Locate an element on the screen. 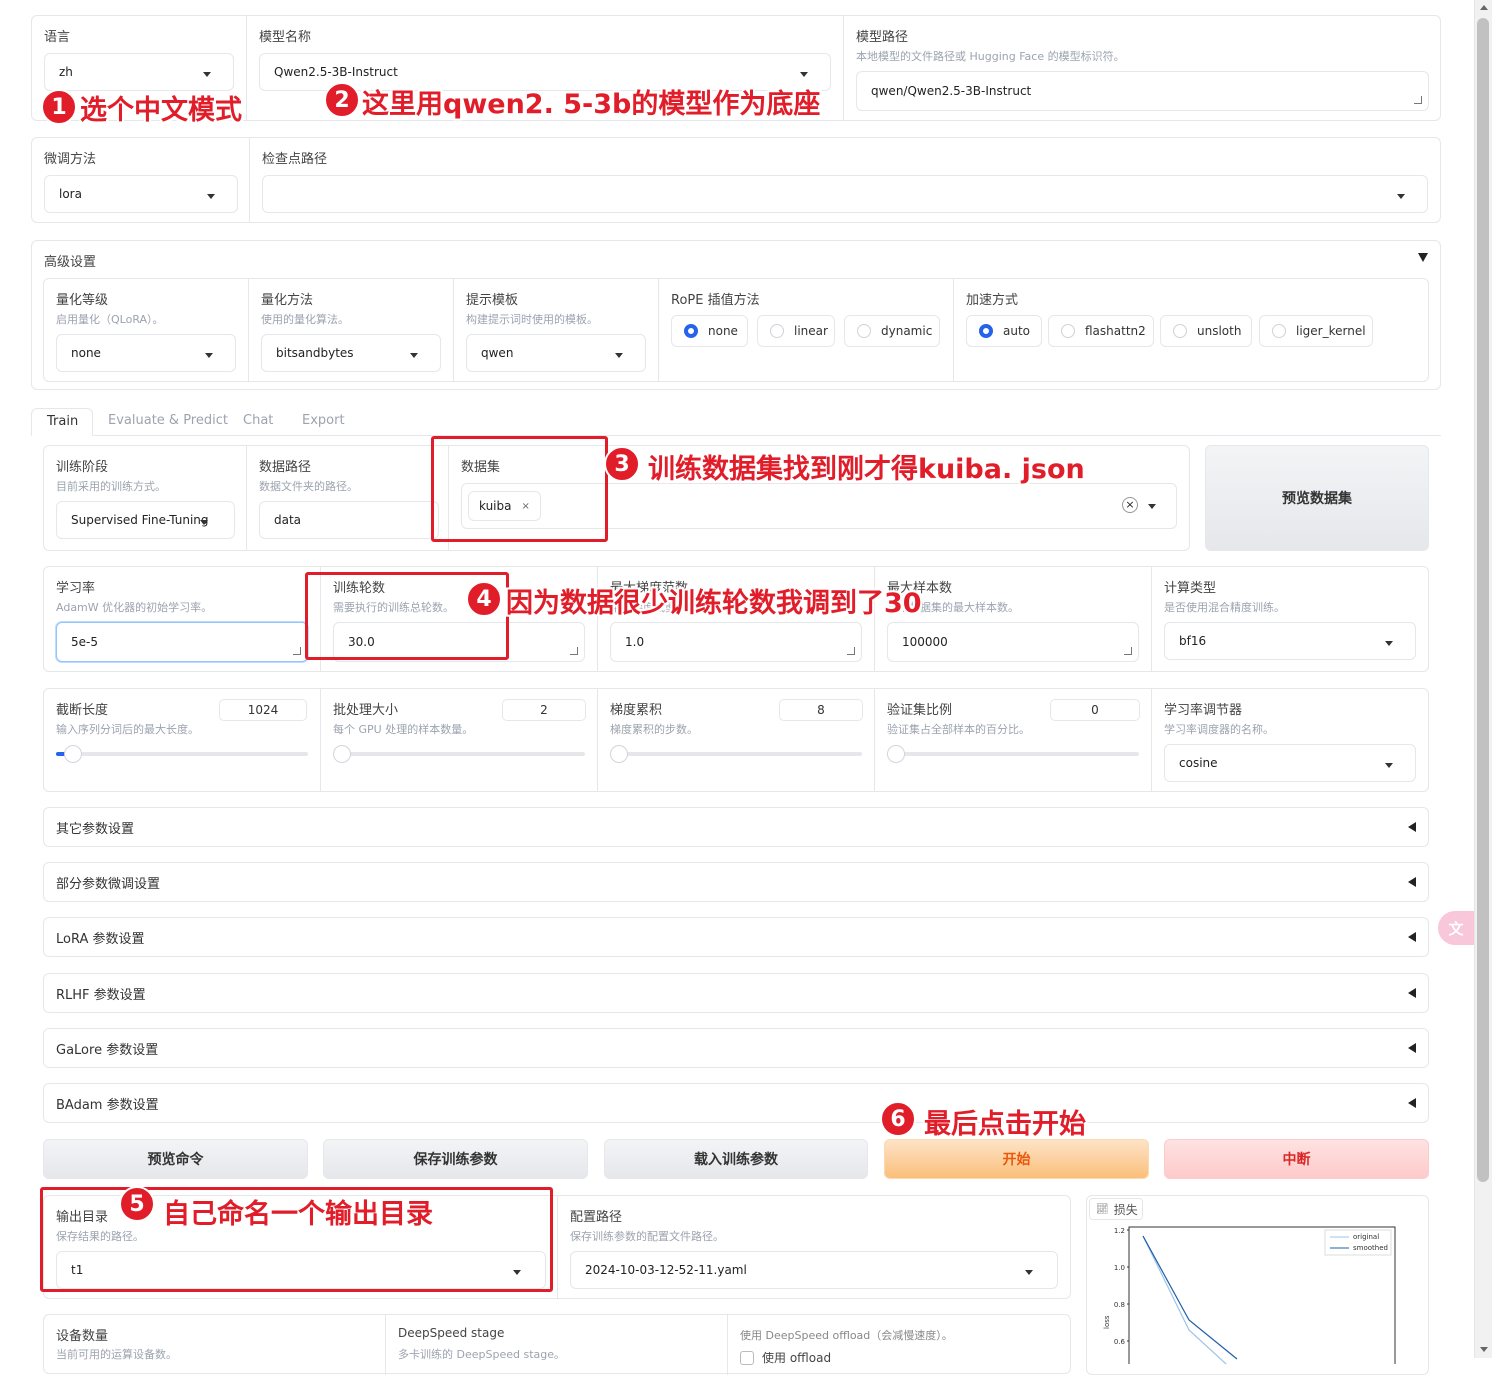 This screenshot has width=1492, height=1375. annotation-text-1: 选个中文模式 is located at coordinates (161, 110).